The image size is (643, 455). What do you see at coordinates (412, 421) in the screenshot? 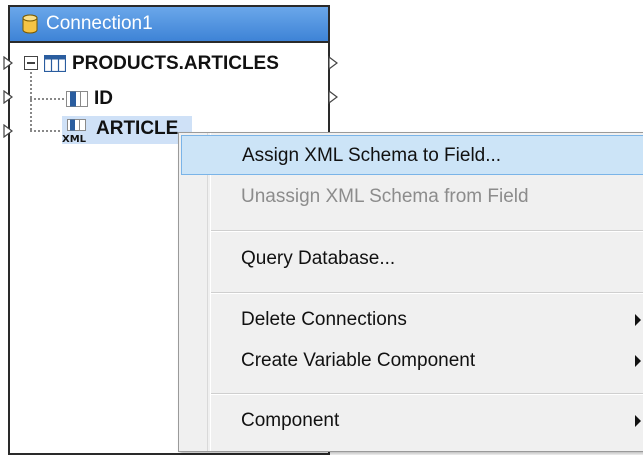
I see `menu-item-component: Component` at bounding box center [412, 421].